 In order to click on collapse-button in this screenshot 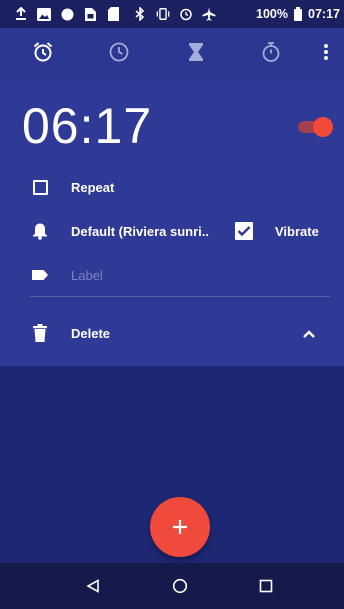, I will do `click(309, 335)`.